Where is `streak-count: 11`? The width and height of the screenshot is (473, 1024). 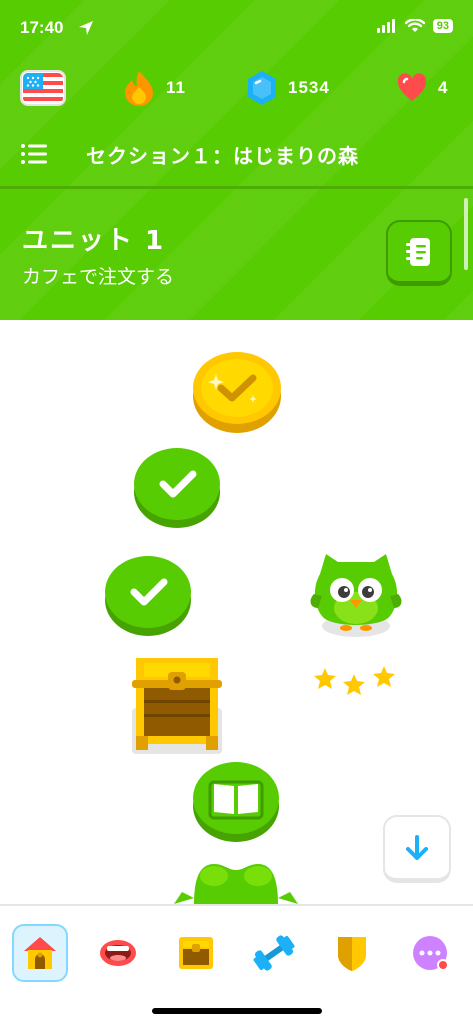
streak-count: 11 is located at coordinates (176, 87).